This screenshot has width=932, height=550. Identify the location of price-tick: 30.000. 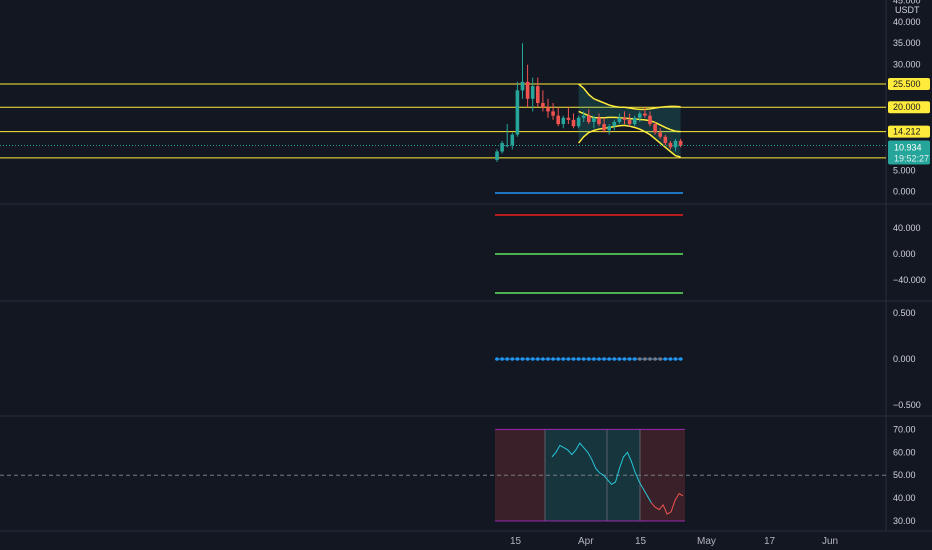
(907, 65).